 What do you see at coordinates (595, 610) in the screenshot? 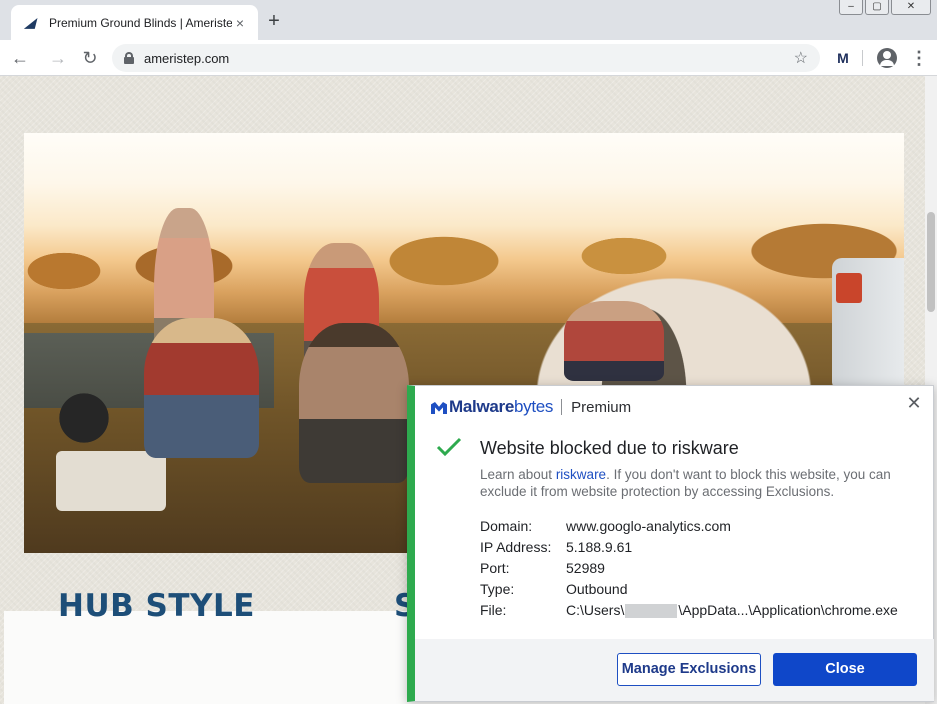
I see `file-path-prefix: C:\Users\` at bounding box center [595, 610].